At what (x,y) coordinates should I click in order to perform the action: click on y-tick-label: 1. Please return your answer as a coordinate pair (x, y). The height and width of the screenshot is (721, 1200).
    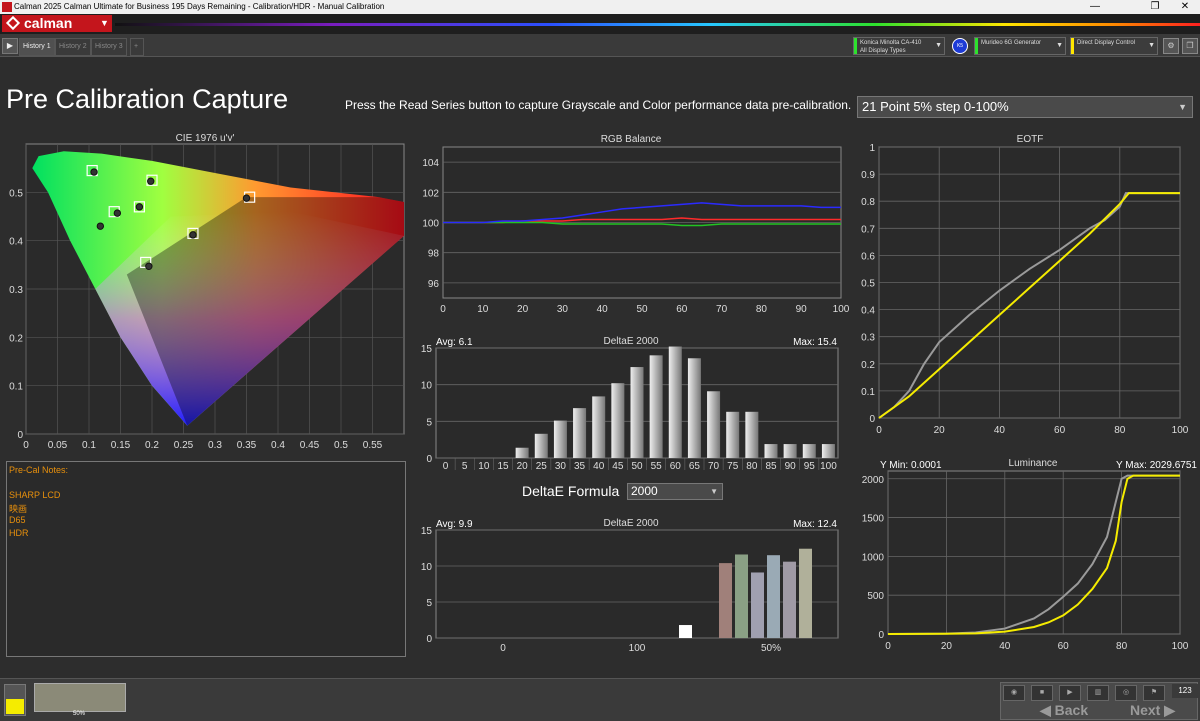
    Looking at the image, I should click on (872, 148).